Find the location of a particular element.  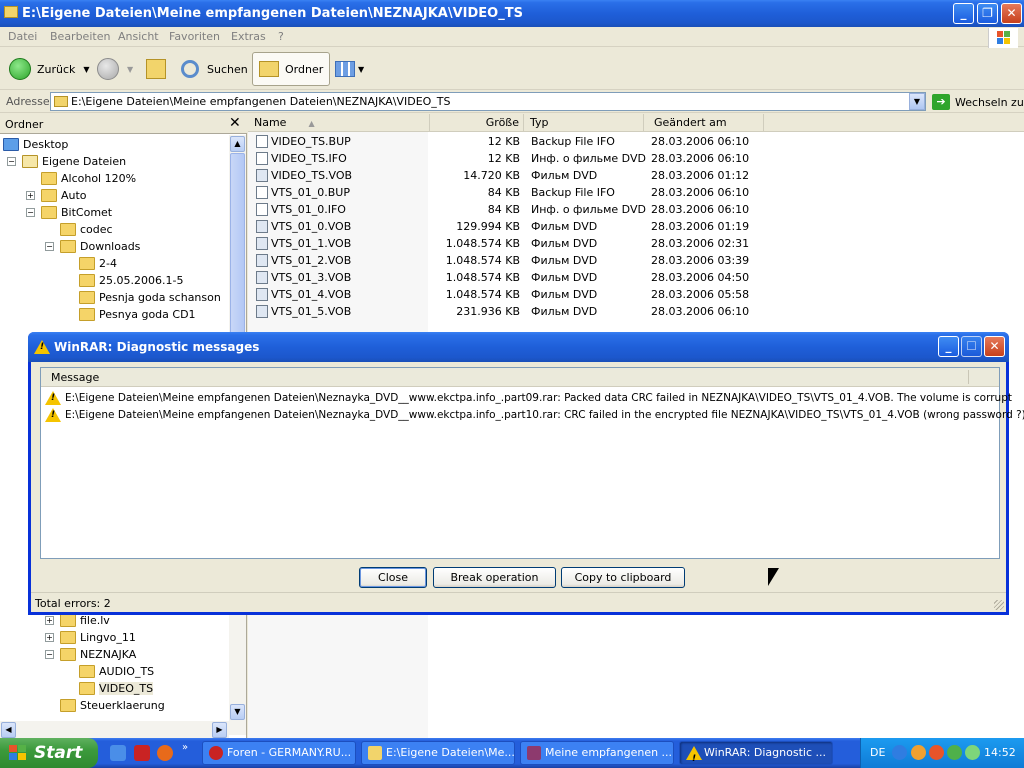

language-indicator: DE is located at coordinates (877, 752).